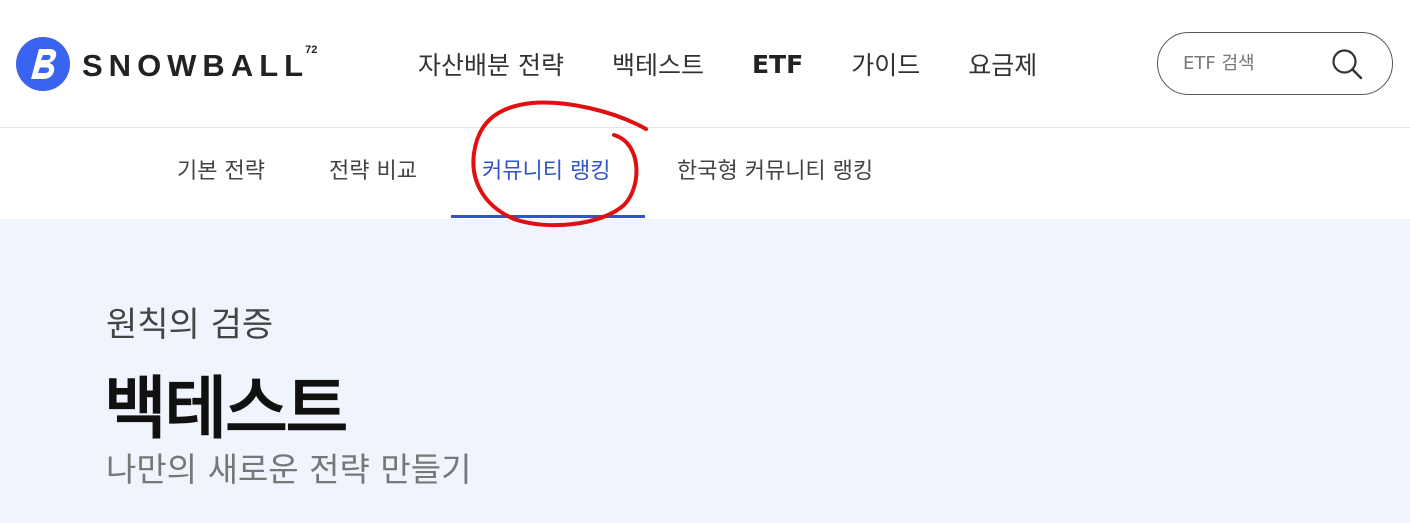  I want to click on tab-community-ranking: 커뮤니티 랭킹, so click(546, 173).